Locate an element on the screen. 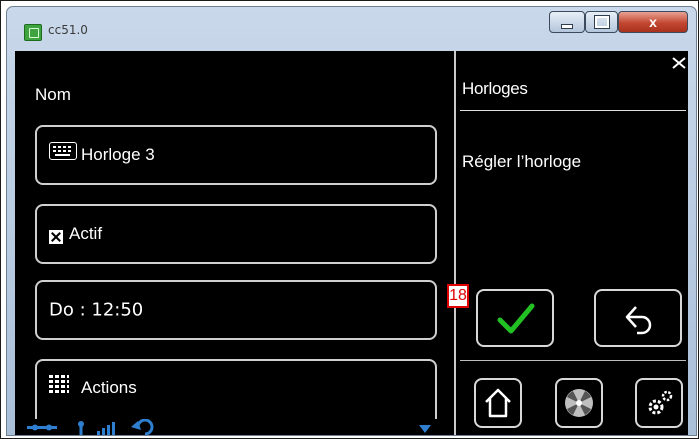 This screenshot has height=439, width=699. scroll-down-icon is located at coordinates (425, 429).